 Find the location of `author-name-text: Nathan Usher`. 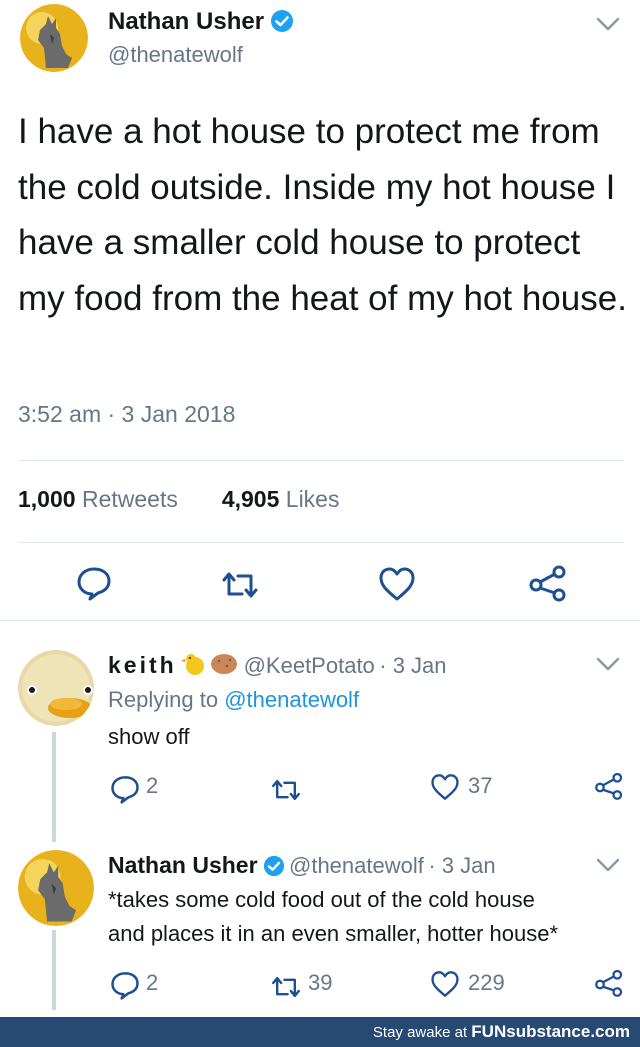

author-name-text: Nathan Usher is located at coordinates (186, 21).